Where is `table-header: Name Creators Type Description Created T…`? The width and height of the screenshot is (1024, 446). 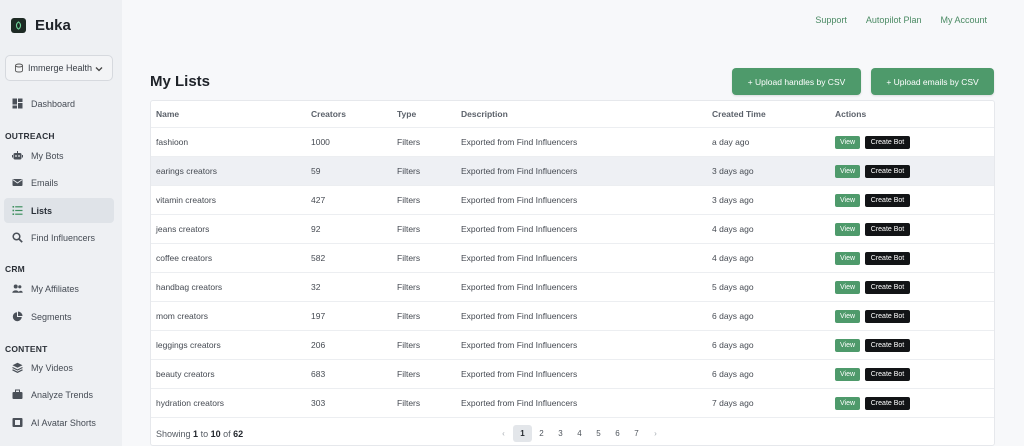 table-header: Name Creators Type Description Created T… is located at coordinates (572, 114).